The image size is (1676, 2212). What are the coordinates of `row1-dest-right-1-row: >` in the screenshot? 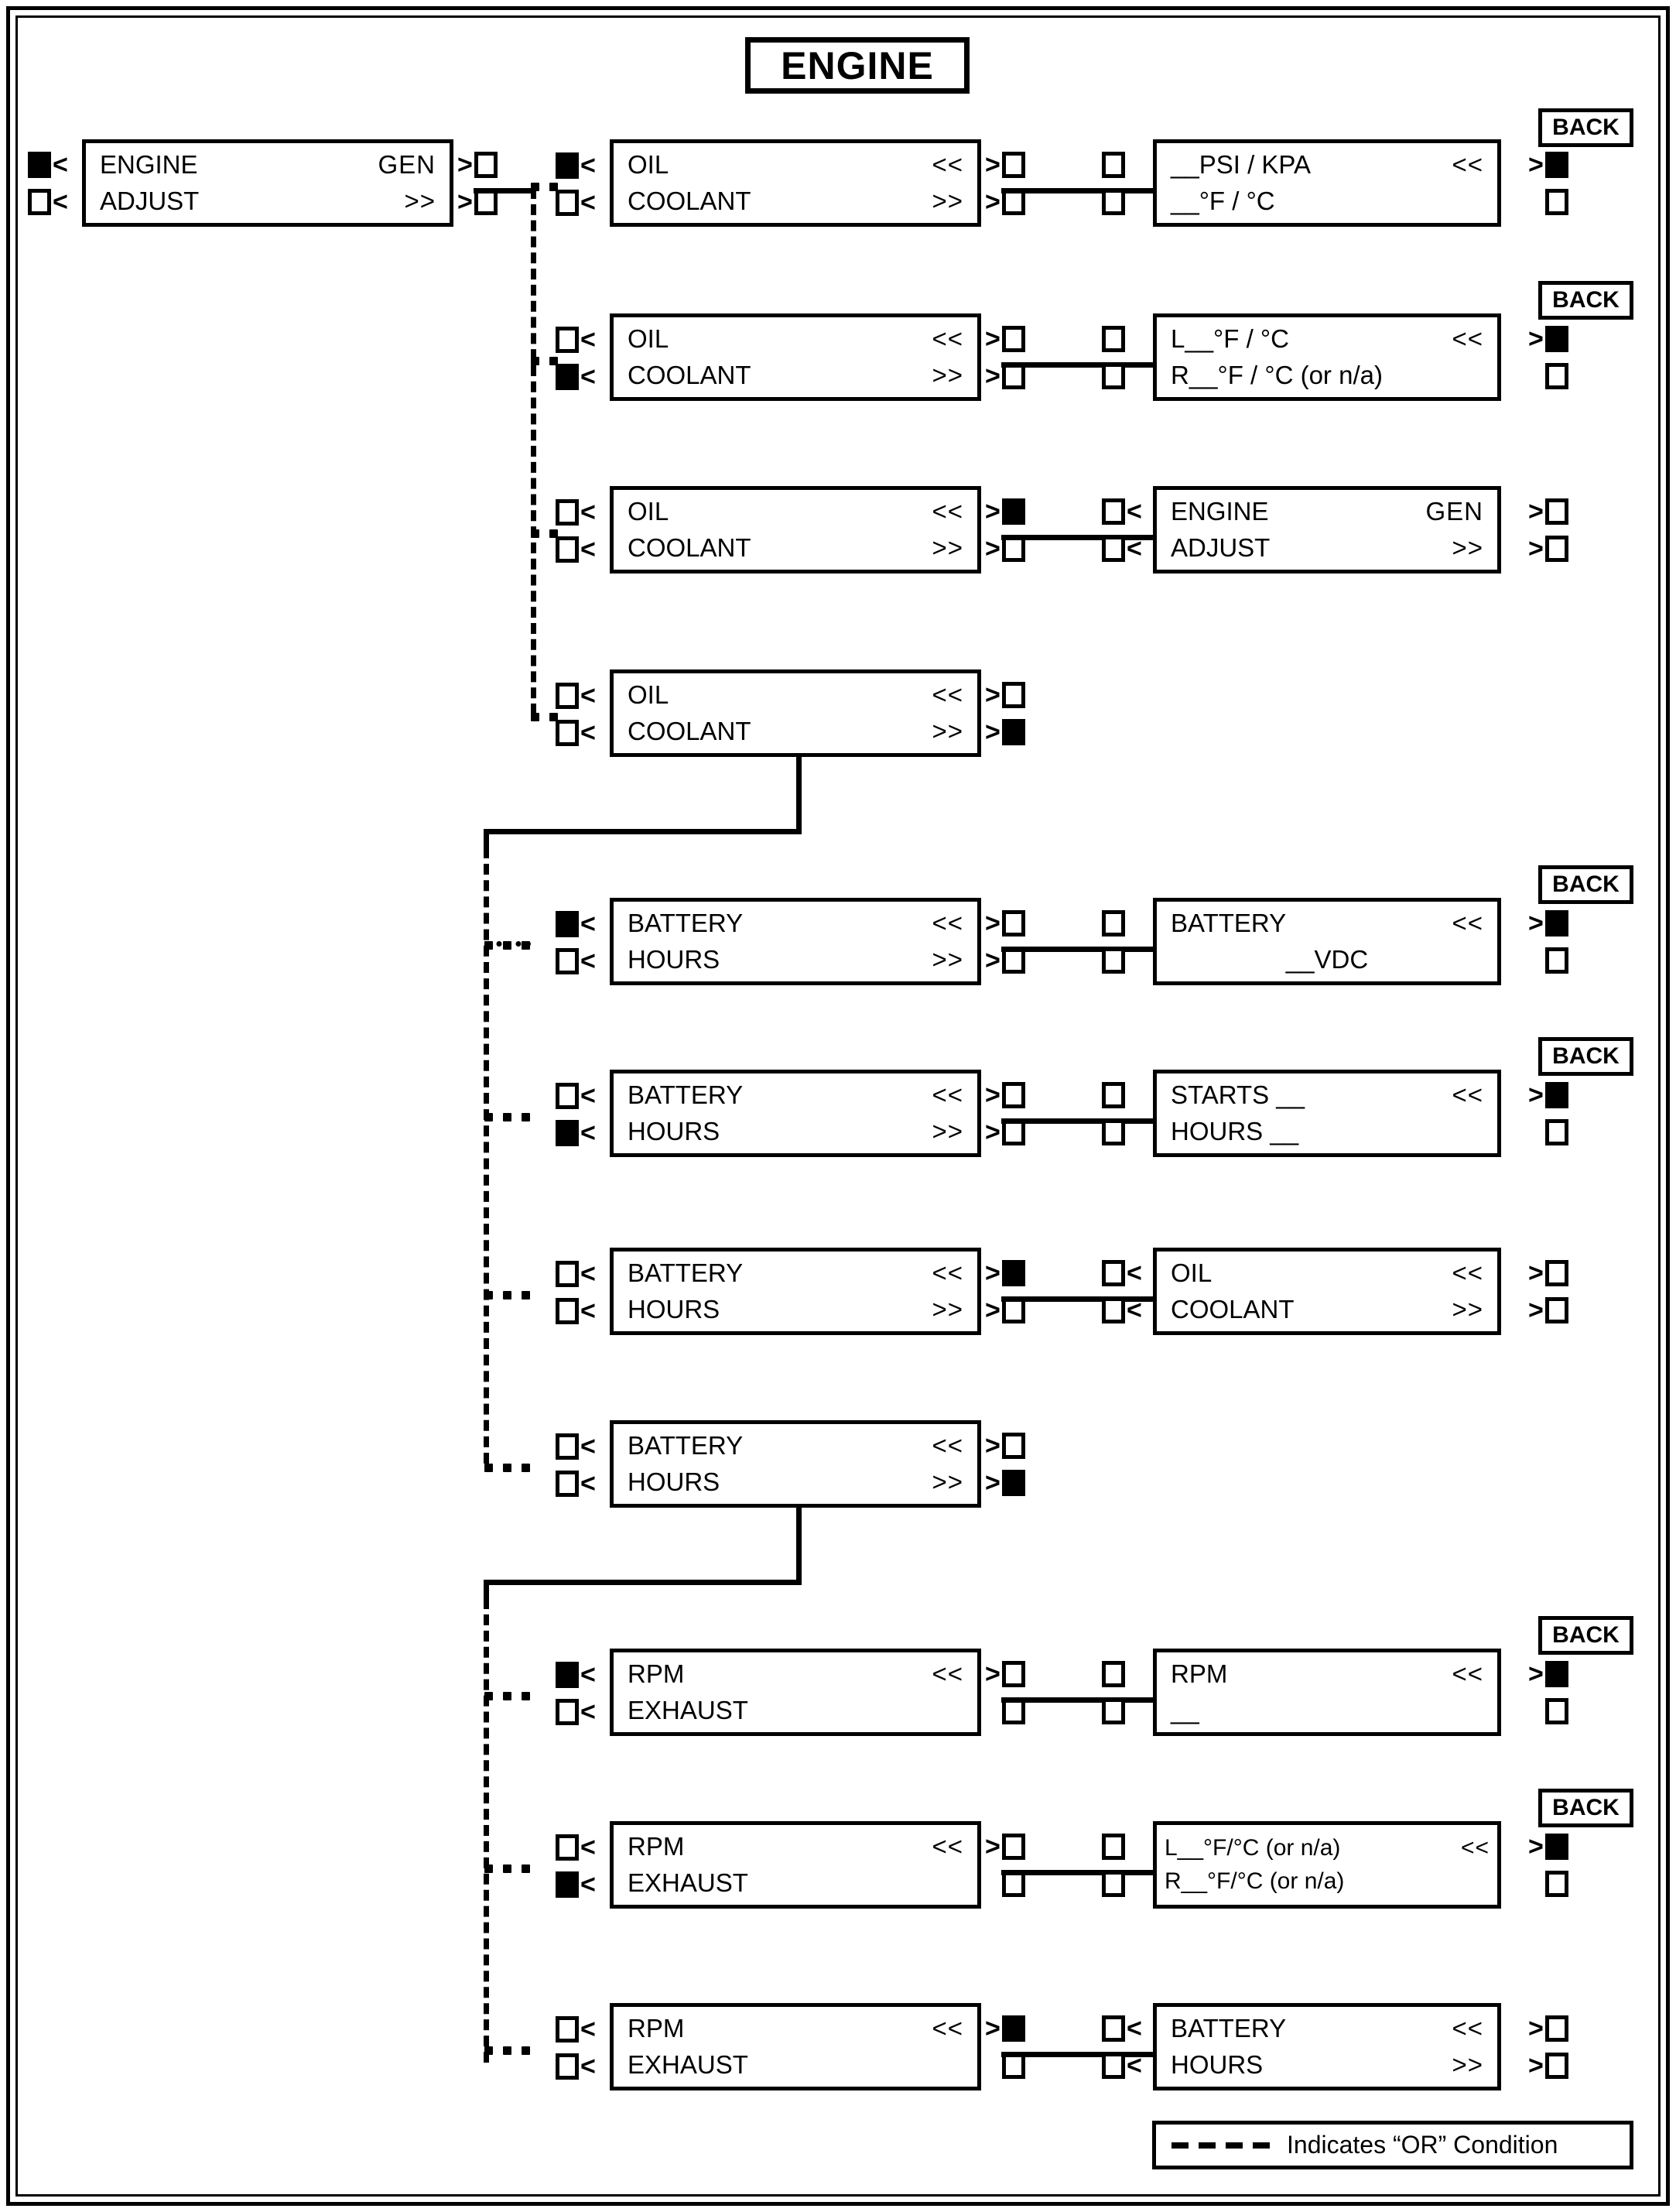 It's located at (1548, 164).